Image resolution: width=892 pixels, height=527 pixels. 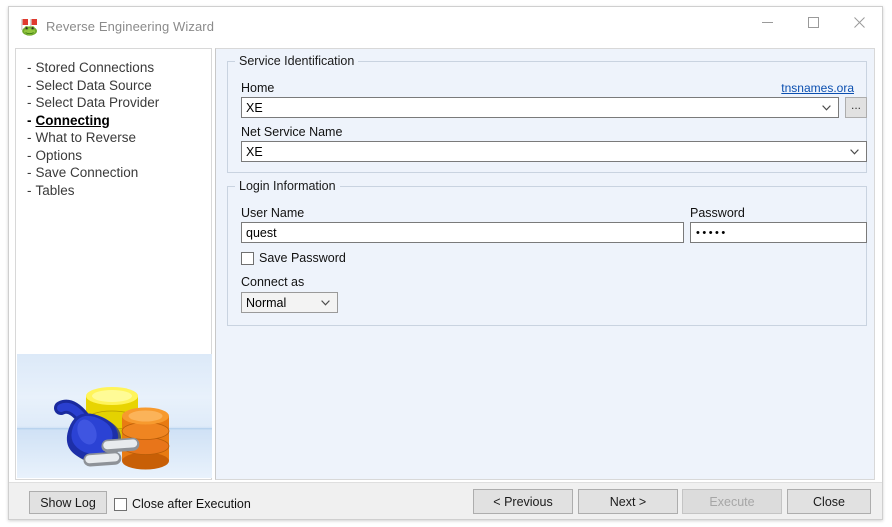 What do you see at coordinates (287, 186) in the screenshot?
I see `login-information-title: Login Information` at bounding box center [287, 186].